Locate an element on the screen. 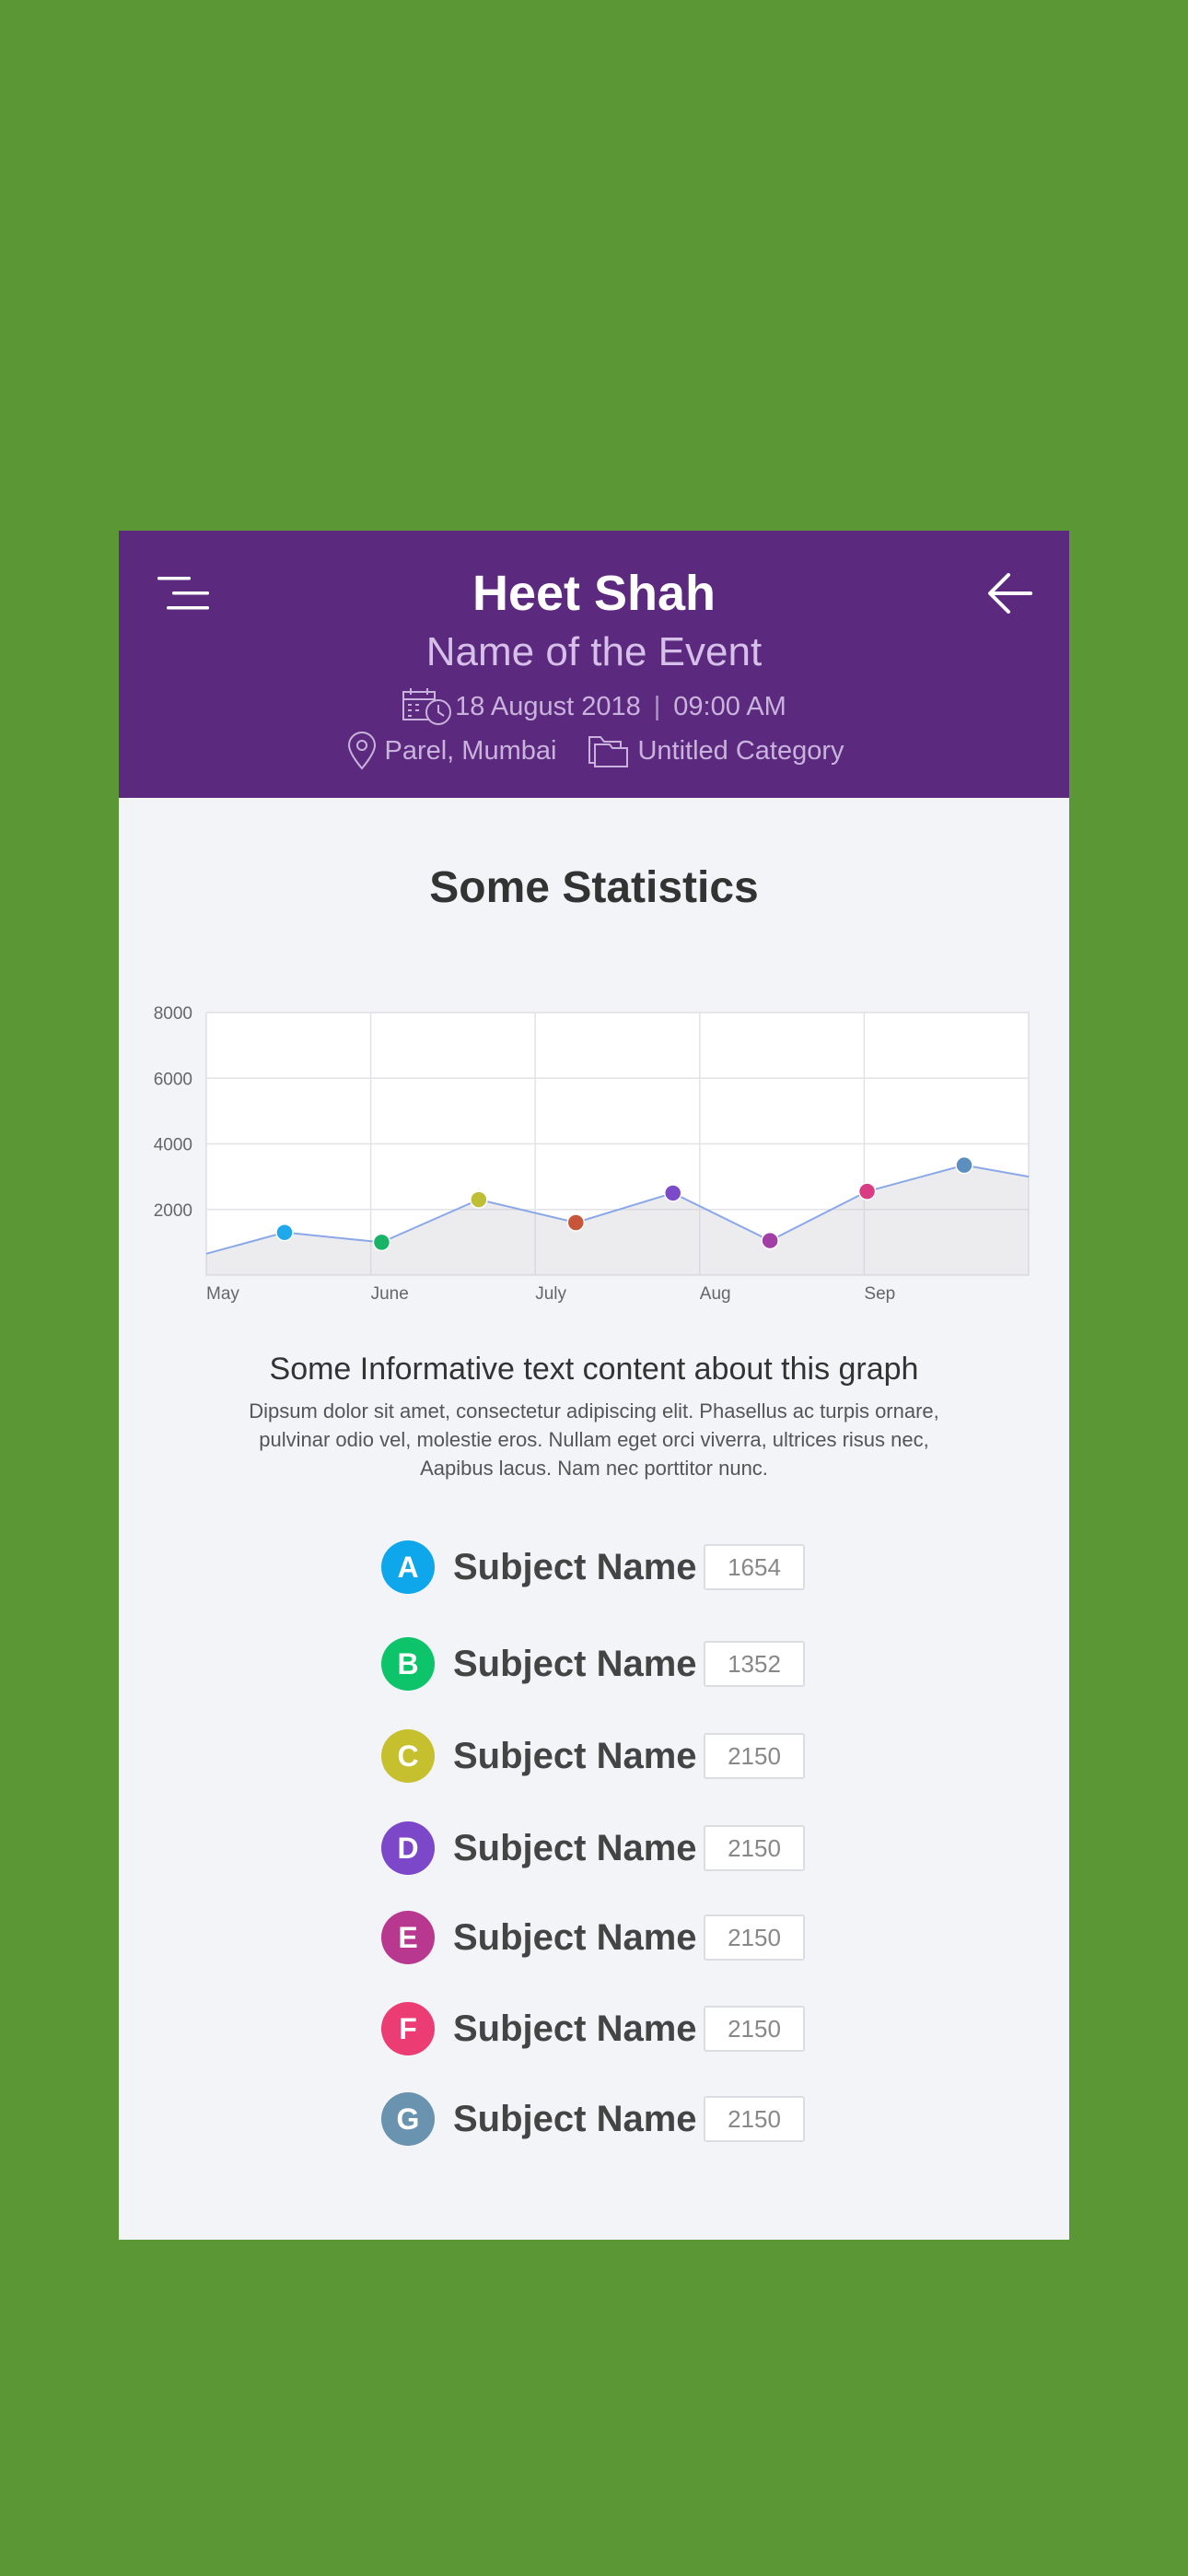 Image resolution: width=1188 pixels, height=2576 pixels. y-tick-label: 8000 is located at coordinates (173, 1014).